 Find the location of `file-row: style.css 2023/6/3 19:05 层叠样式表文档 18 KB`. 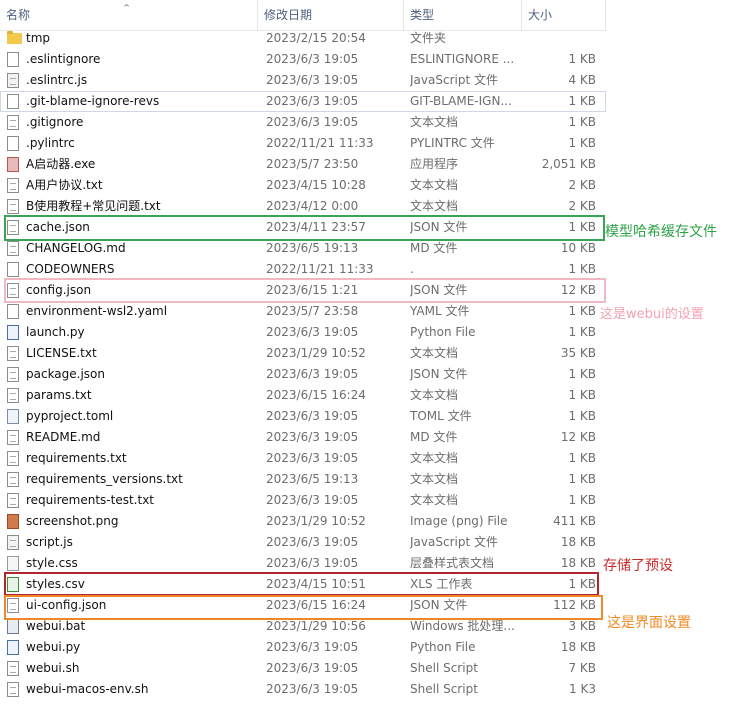

file-row: style.css 2023/6/3 19:05 层叠样式表文档 18 KB is located at coordinates (303, 563).